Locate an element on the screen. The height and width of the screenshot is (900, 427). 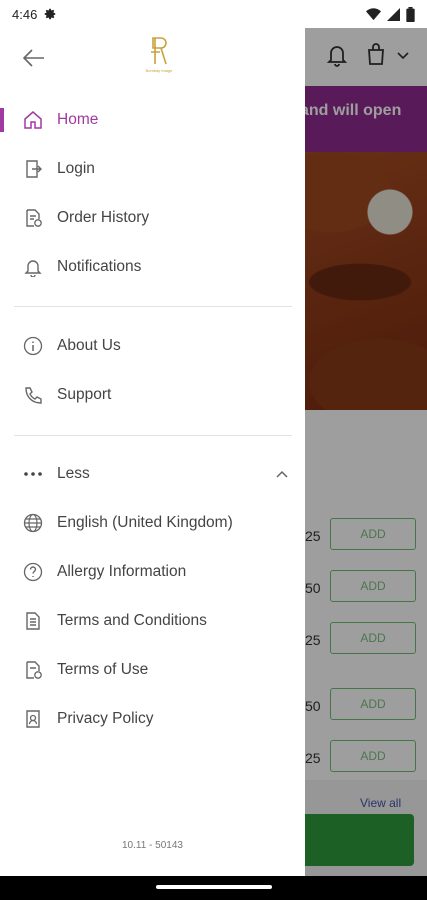
order-history-icon is located at coordinates (33, 218).